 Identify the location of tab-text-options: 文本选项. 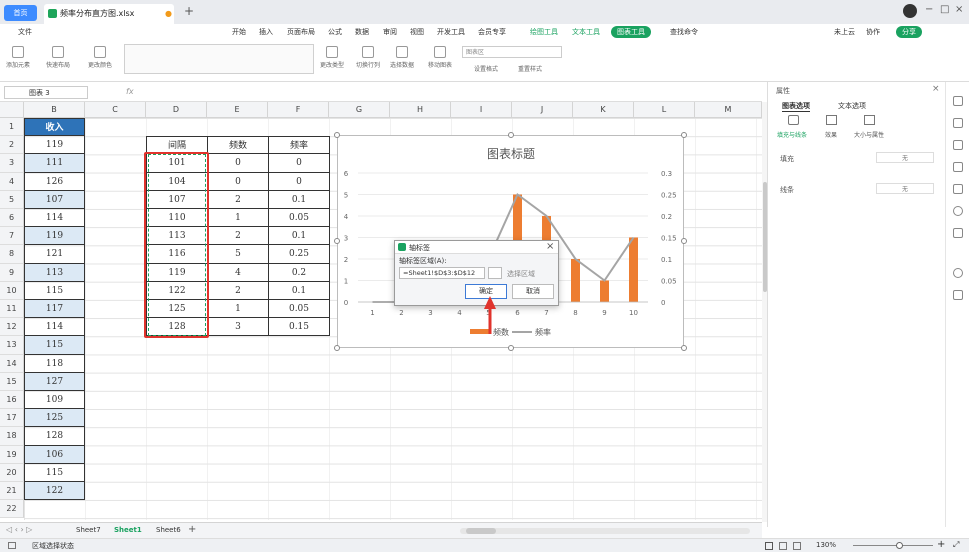
(852, 106).